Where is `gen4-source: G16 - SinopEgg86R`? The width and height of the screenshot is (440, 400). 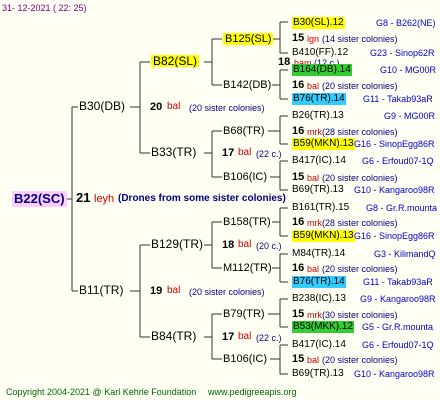
gen4-source: G16 - SinopEgg86R is located at coordinates (394, 236).